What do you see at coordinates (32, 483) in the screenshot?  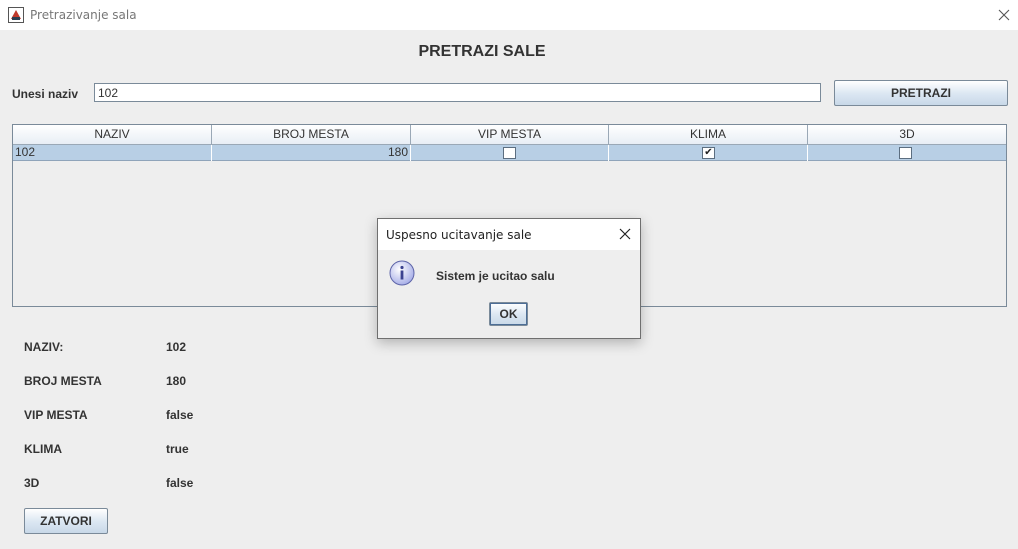 I see `detail-label-3d: 3D` at bounding box center [32, 483].